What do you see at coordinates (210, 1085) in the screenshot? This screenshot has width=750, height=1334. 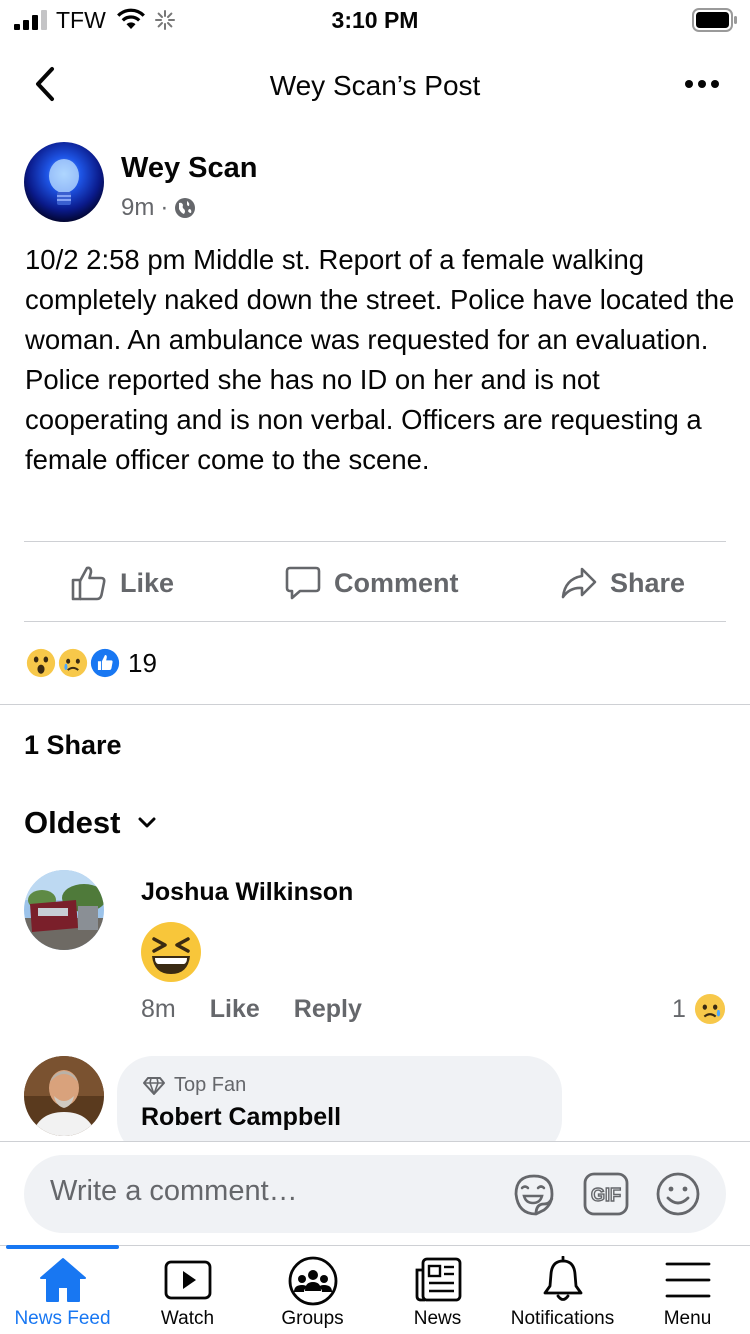 I see `top-fan-label: Top Fan` at bounding box center [210, 1085].